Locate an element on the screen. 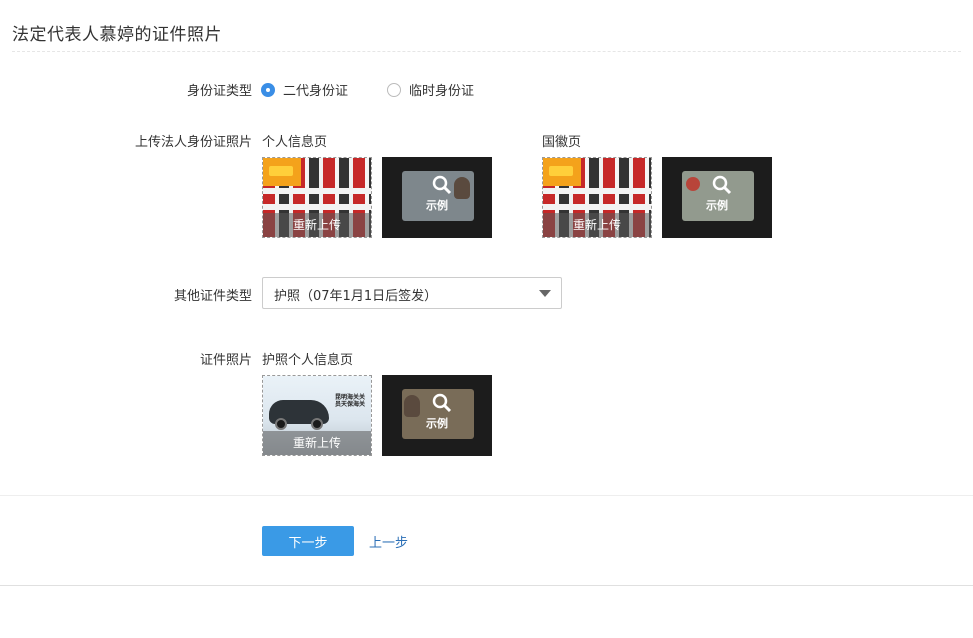 The width and height of the screenshot is (973, 638). radio-temporary-id: 临时身份证 is located at coordinates (430, 89).